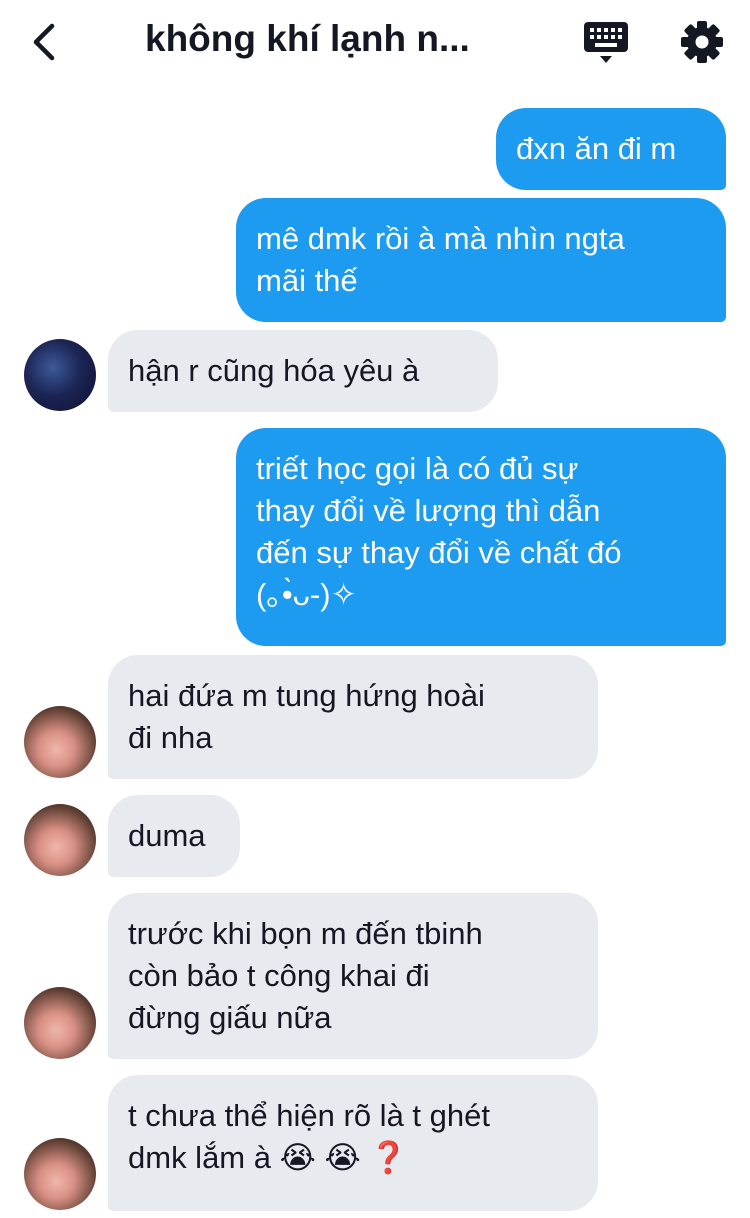 The width and height of the screenshot is (750, 1218). I want to click on keyboard-button, so click(606, 42).